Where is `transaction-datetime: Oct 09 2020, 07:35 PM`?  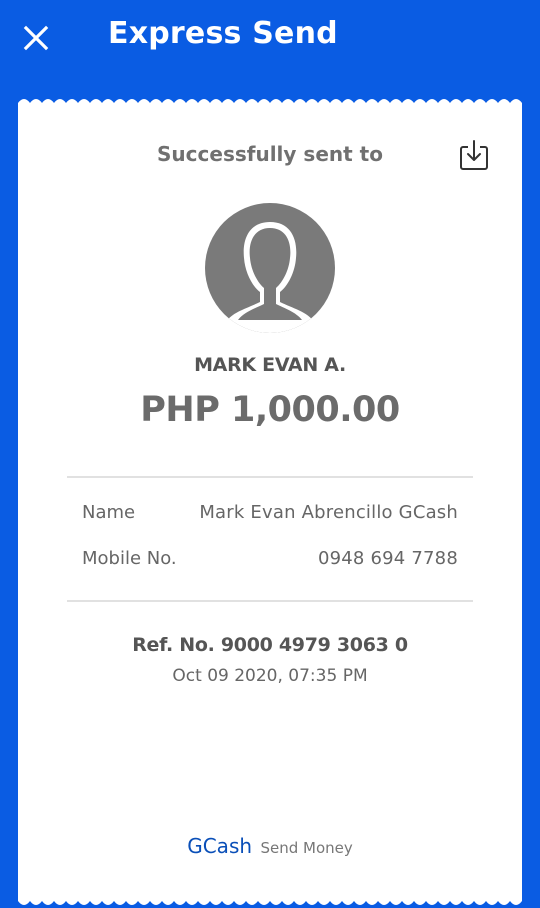
transaction-datetime: Oct 09 2020, 07:35 PM is located at coordinates (270, 676).